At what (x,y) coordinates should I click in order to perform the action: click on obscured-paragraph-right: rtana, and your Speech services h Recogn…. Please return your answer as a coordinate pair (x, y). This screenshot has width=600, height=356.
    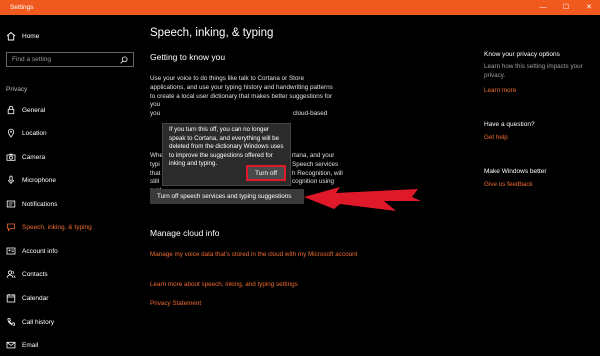
    Looking at the image, I should click on (332, 169).